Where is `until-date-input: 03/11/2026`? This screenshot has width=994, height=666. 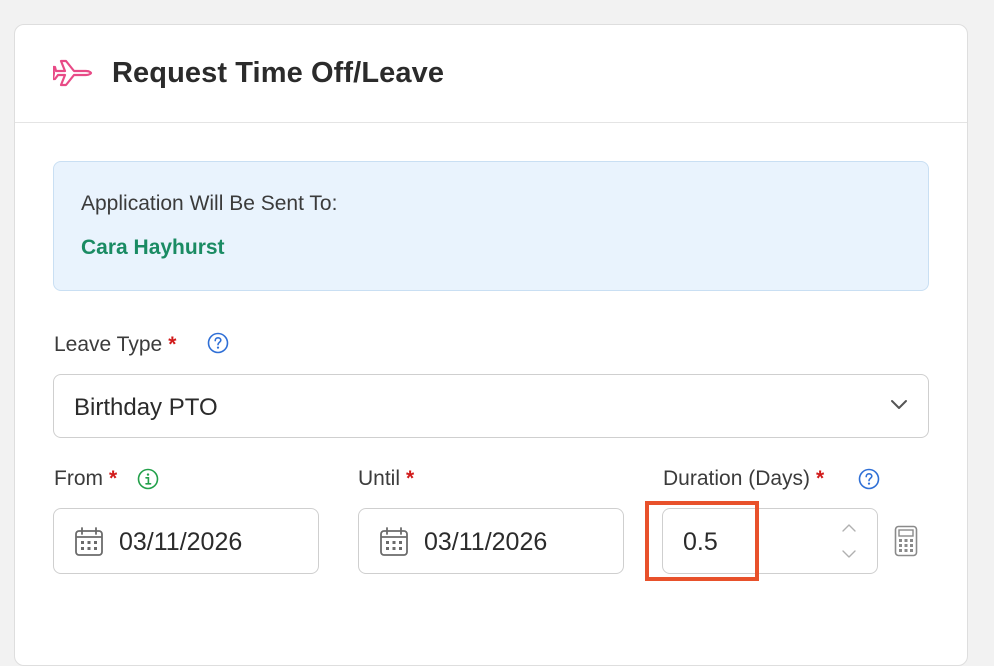 until-date-input: 03/11/2026 is located at coordinates (491, 541).